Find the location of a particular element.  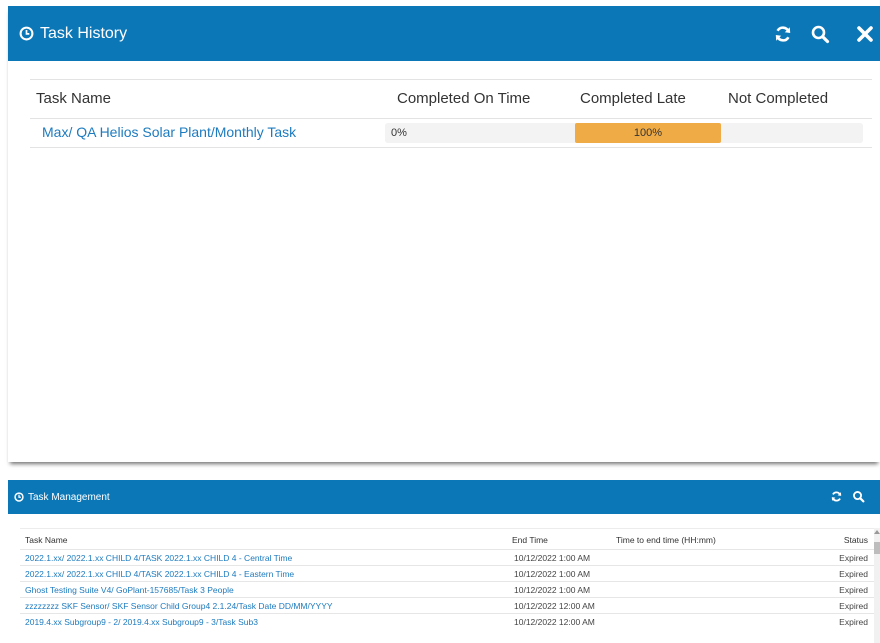

task-history-header: Task History is located at coordinates (444, 33).